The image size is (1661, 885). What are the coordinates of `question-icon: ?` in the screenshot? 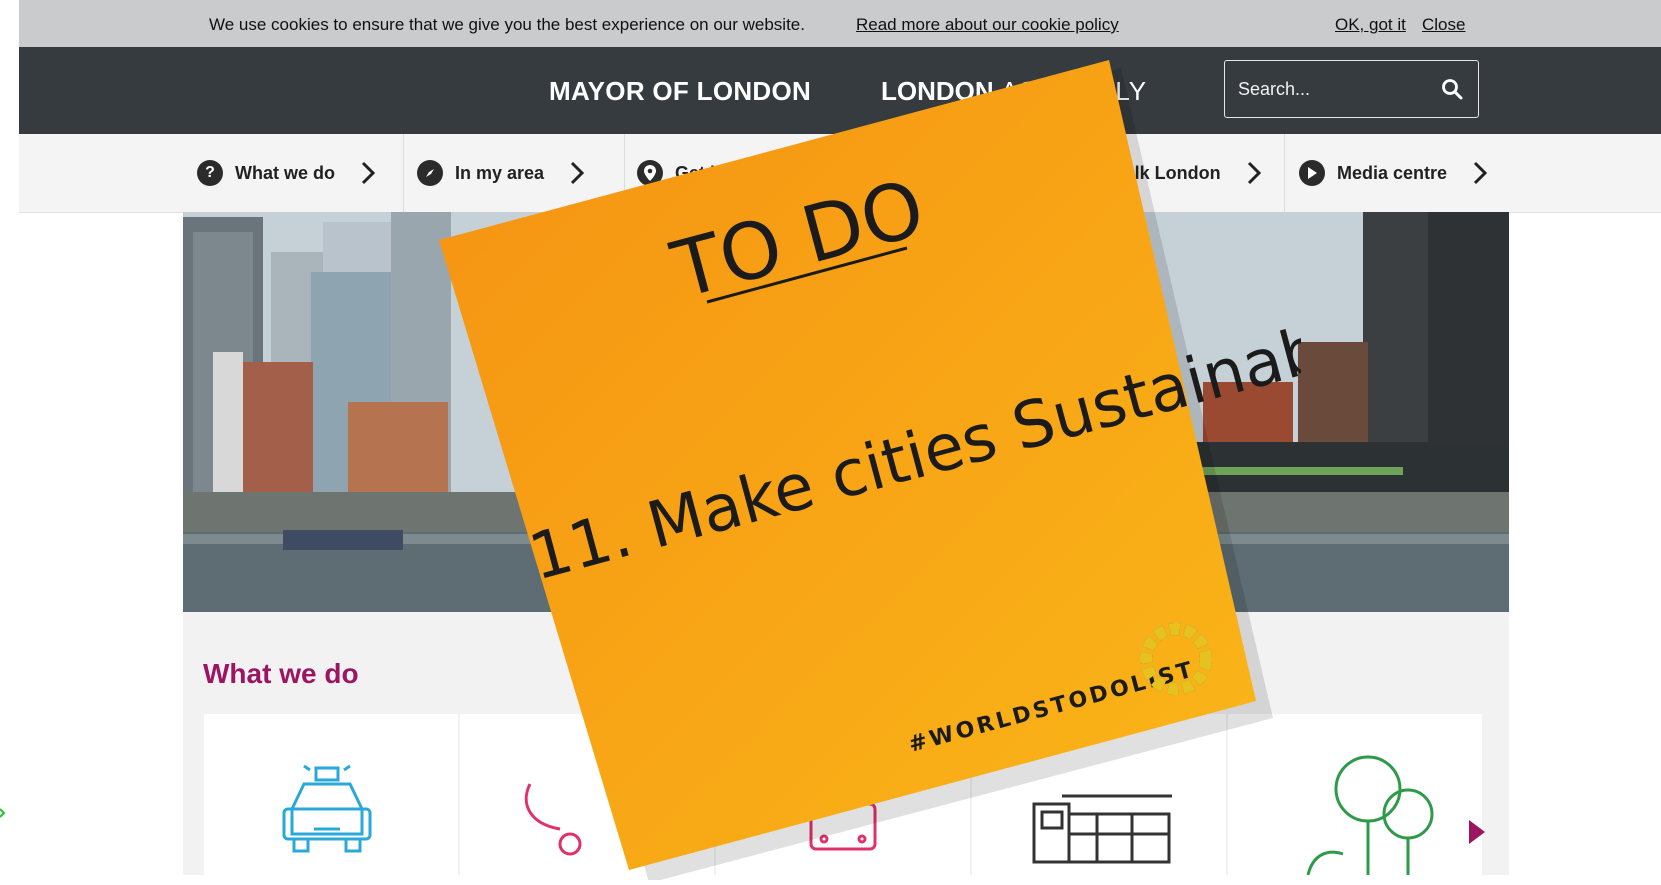 It's located at (210, 173).